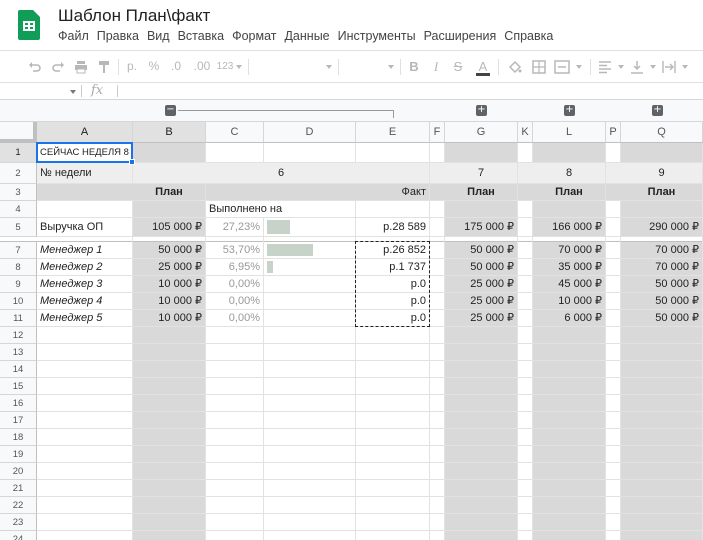 The height and width of the screenshot is (540, 703). I want to click on menu-view: Вид, so click(161, 36).